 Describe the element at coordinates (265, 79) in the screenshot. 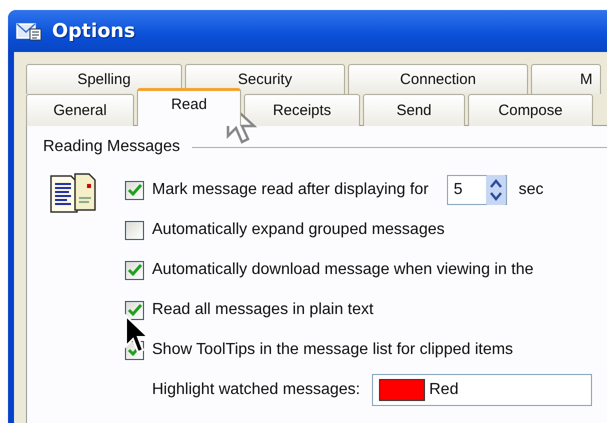

I see `tab: Security` at that location.